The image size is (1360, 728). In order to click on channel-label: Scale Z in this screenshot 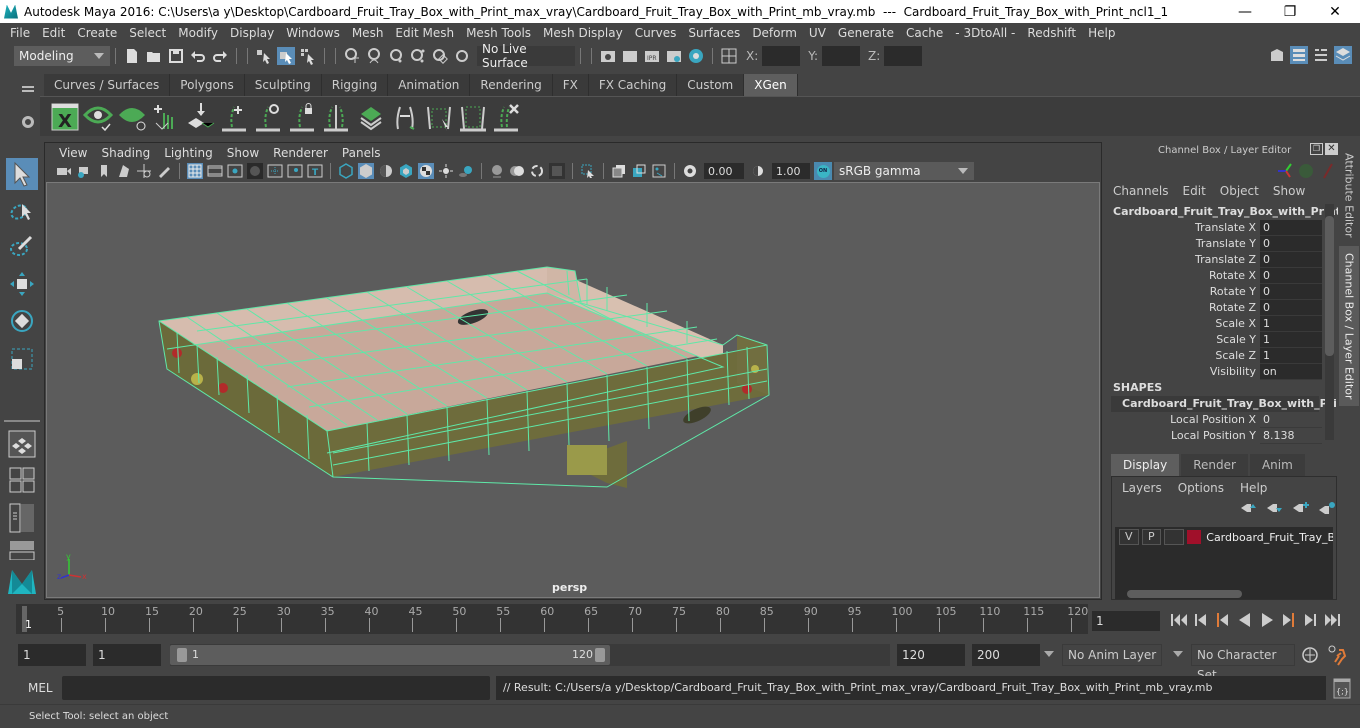, I will do `click(1183, 356)`.